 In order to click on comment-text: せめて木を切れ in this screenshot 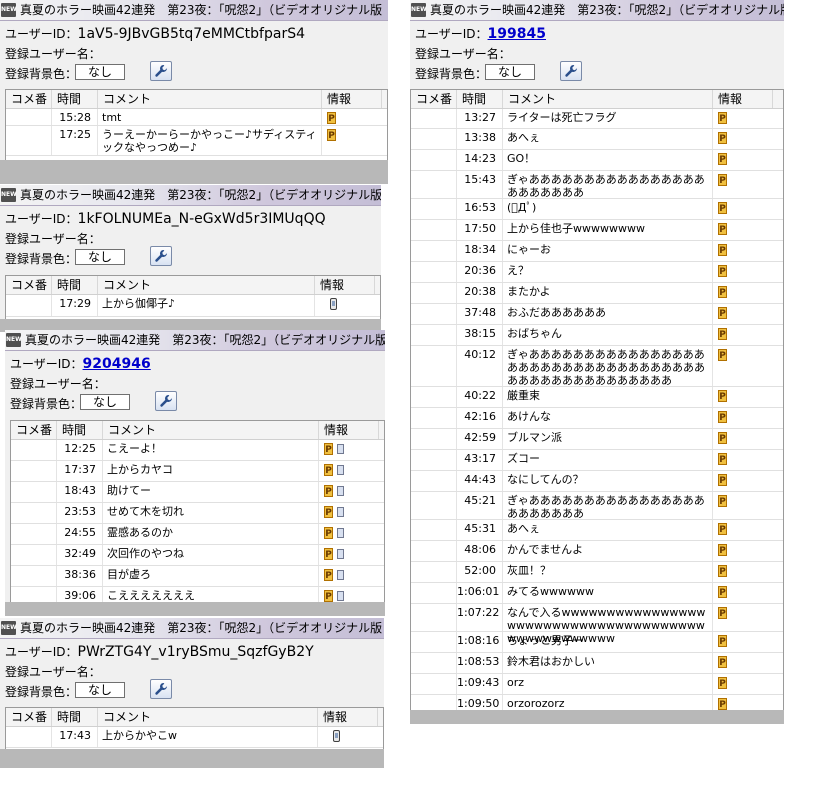, I will do `click(211, 513)`.